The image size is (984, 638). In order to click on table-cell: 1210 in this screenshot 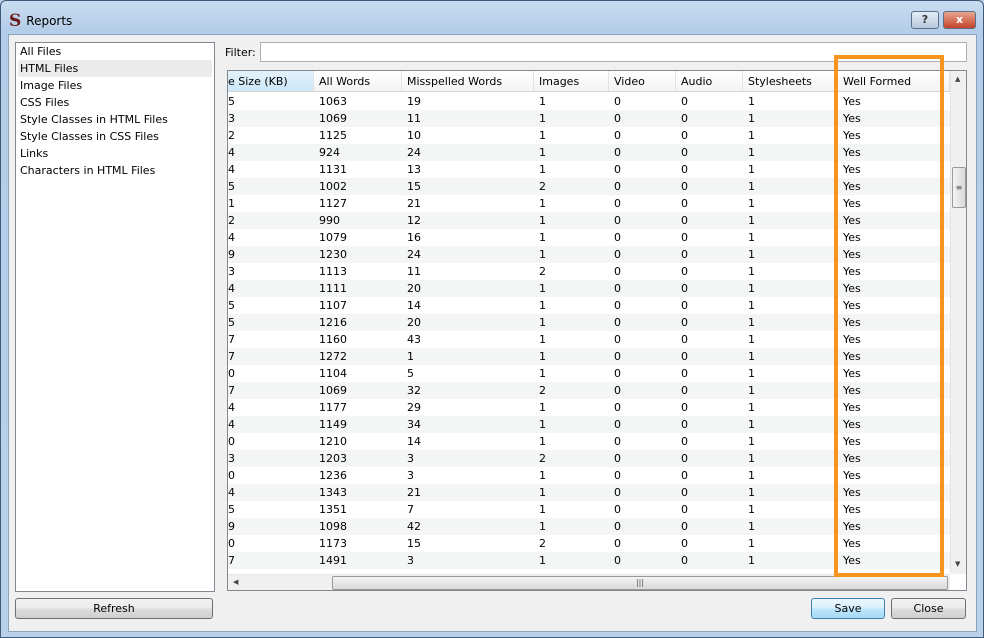, I will do `click(333, 441)`.